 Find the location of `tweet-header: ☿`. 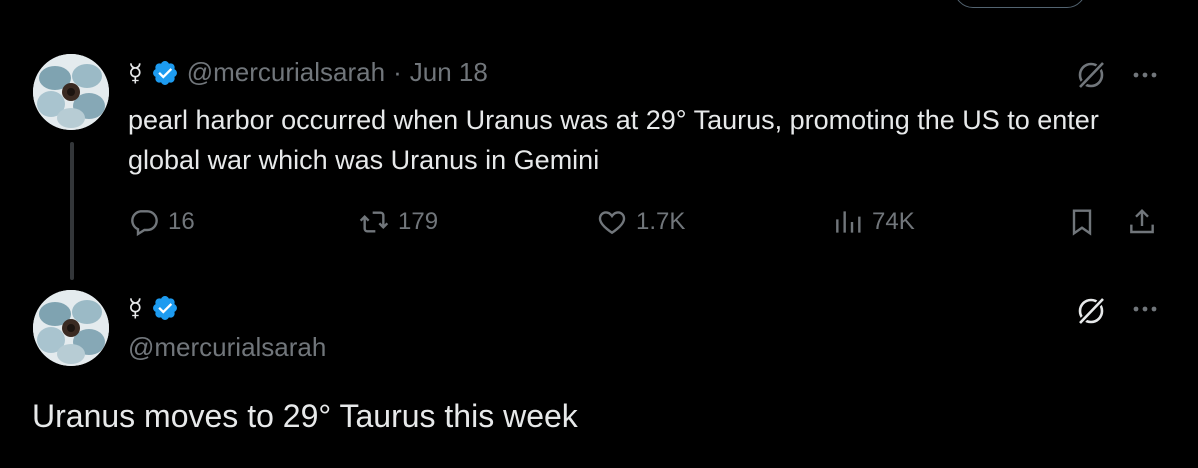

tweet-header: ☿ is located at coordinates (153, 308).